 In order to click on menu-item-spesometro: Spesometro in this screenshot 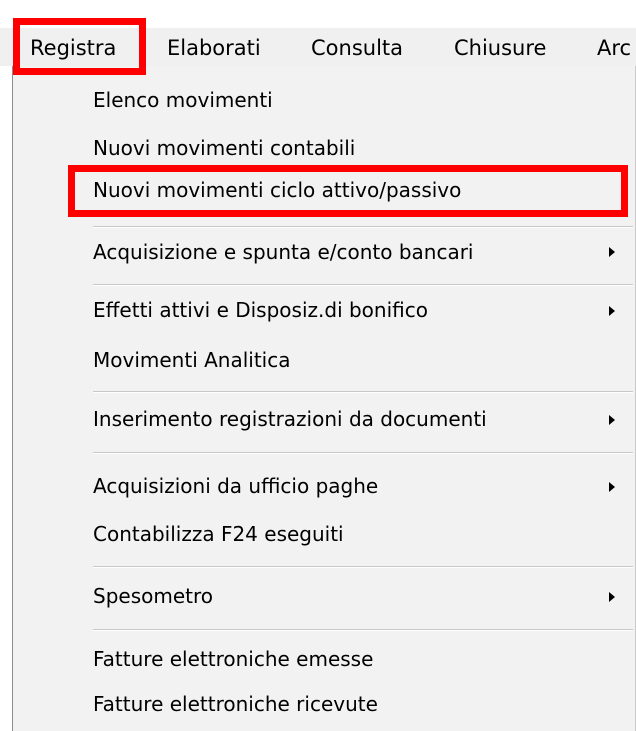, I will do `click(153, 596)`.